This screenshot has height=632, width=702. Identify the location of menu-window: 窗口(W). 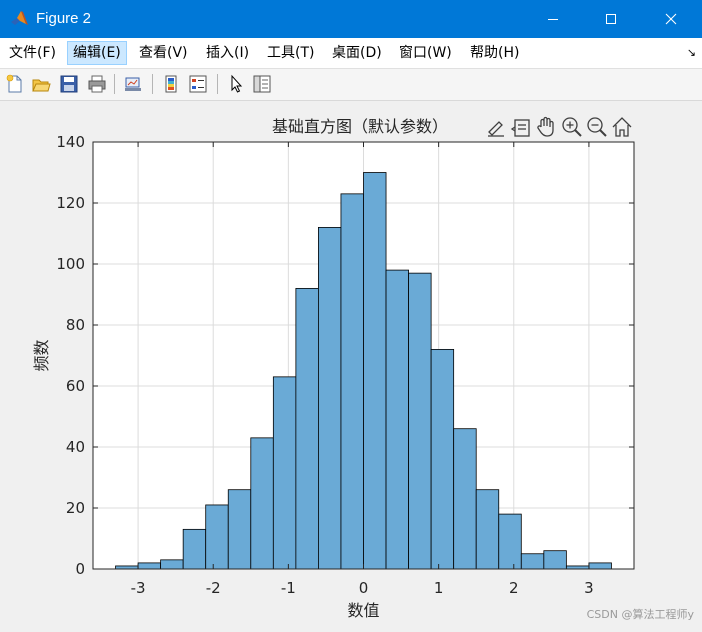
(425, 53).